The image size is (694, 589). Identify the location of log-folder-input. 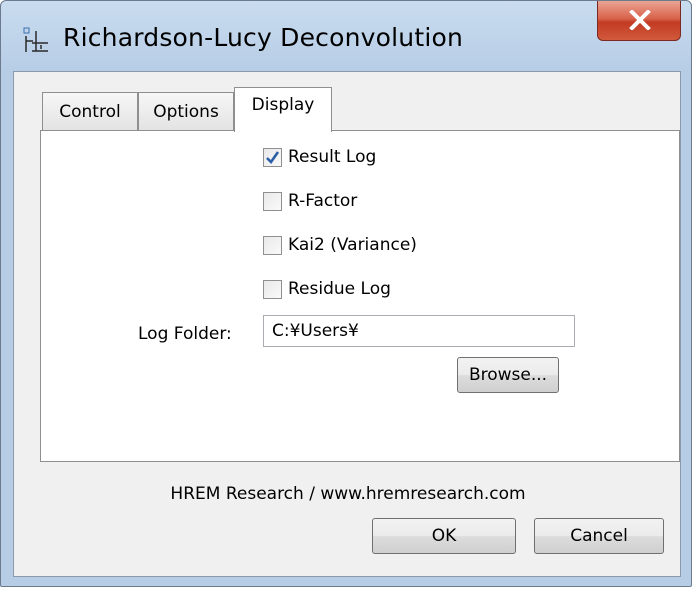
(419, 331).